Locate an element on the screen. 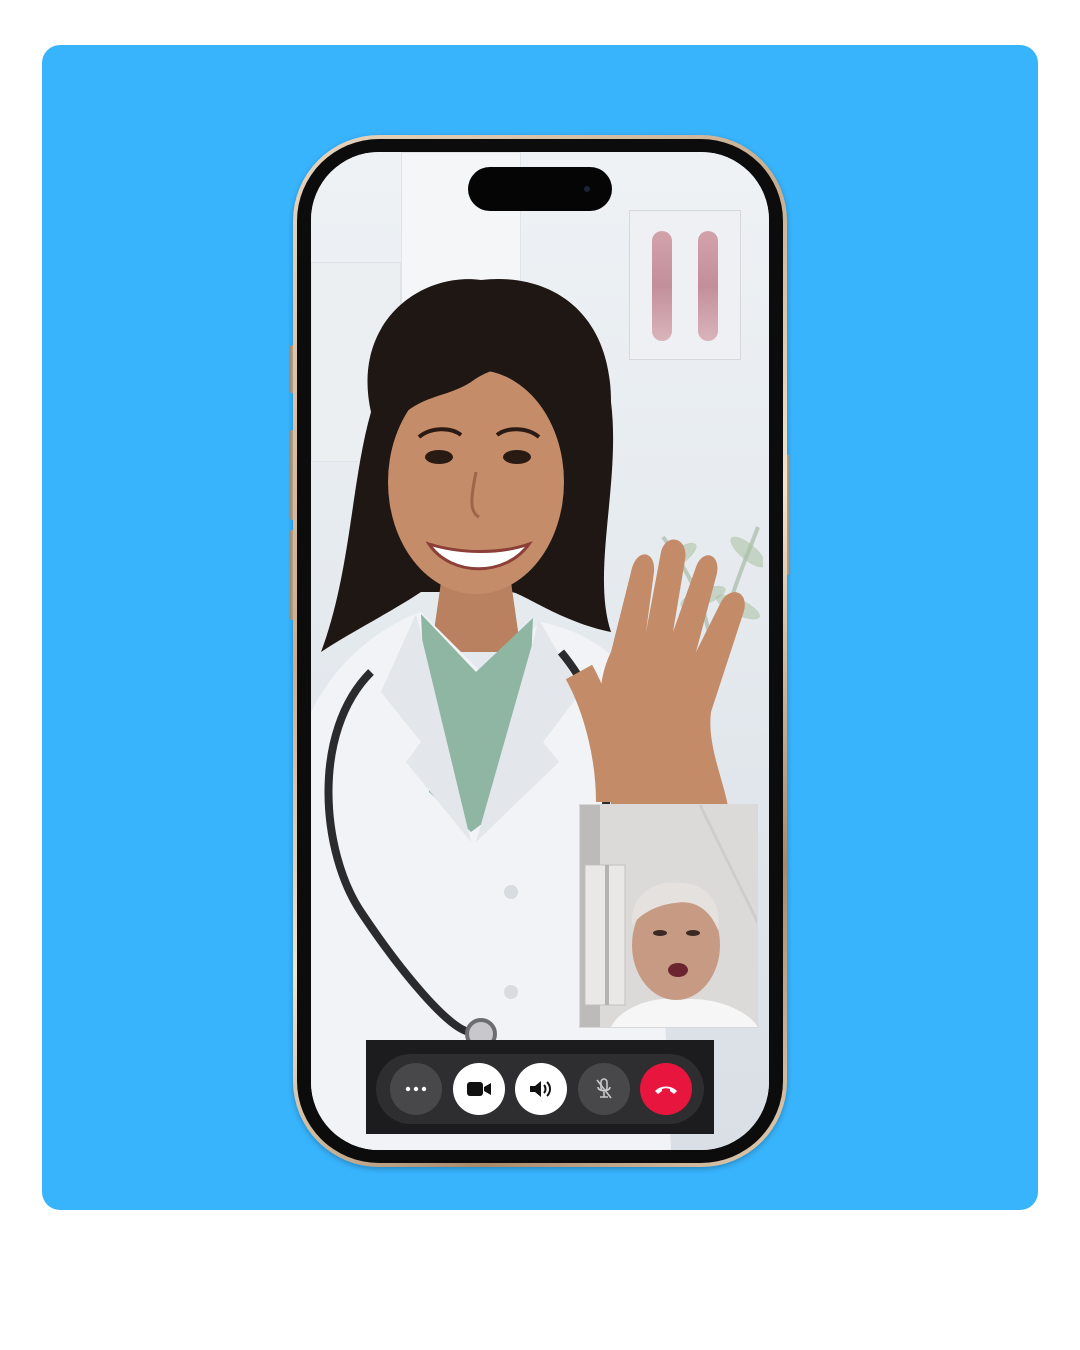  hang-up-icon is located at coordinates (666, 1090).